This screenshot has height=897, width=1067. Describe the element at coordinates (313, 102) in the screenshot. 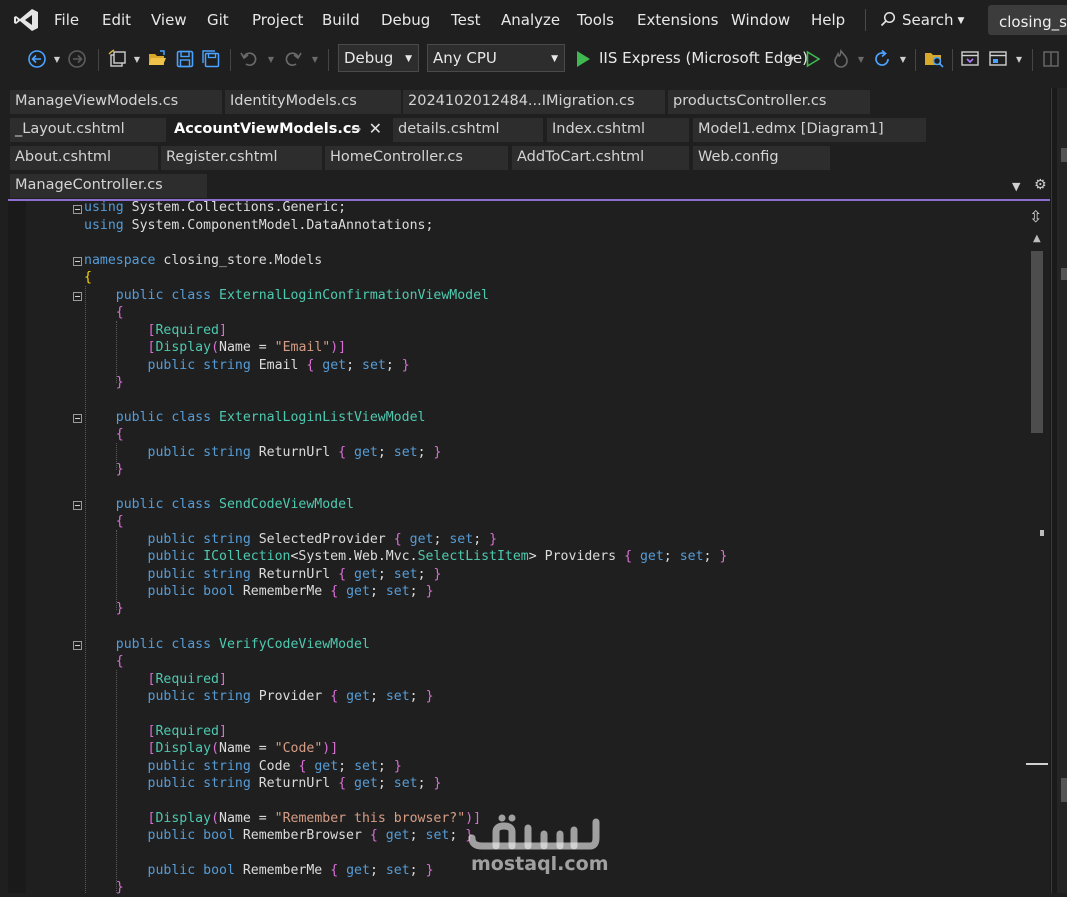

I see `tab-identitymodels: IdentityModels.cs` at that location.